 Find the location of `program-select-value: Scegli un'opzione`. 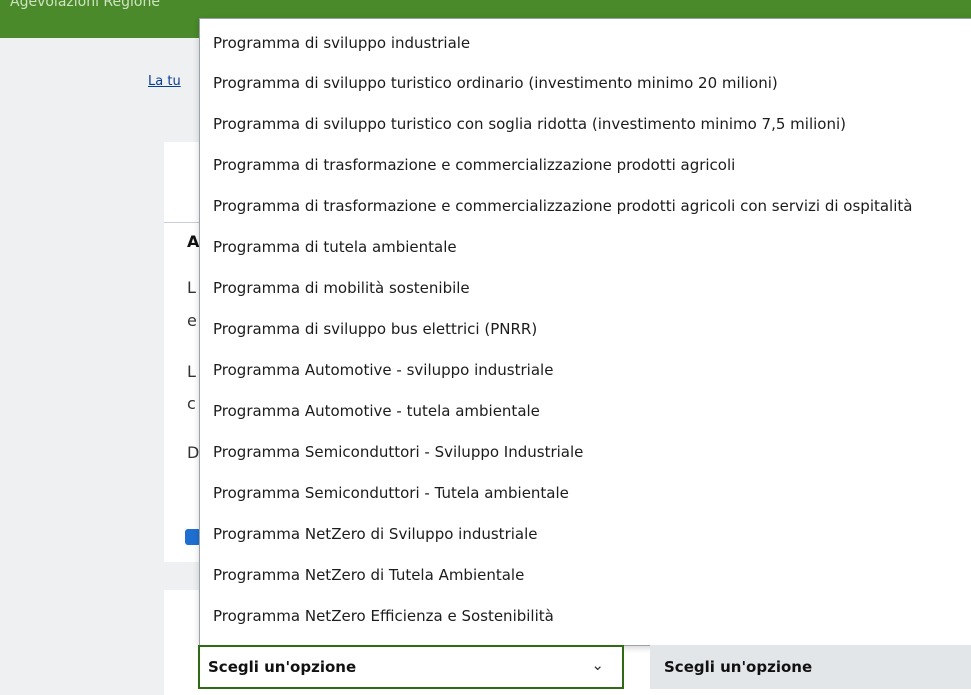

program-select-value: Scegli un'opzione is located at coordinates (282, 667).